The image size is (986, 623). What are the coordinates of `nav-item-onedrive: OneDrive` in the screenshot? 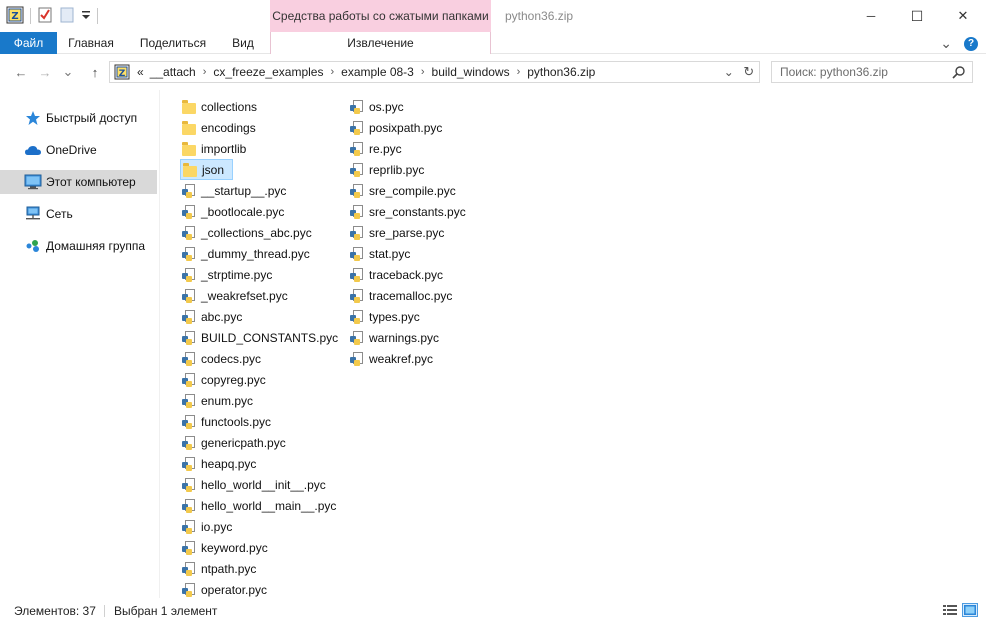 It's located at (78, 150).